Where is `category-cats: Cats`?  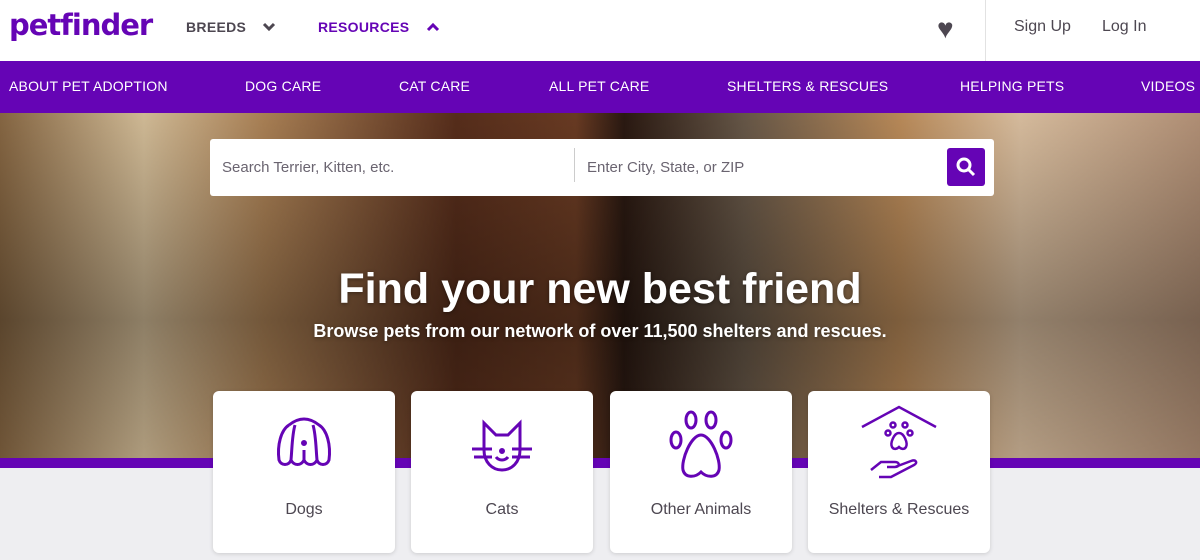 category-cats: Cats is located at coordinates (502, 472).